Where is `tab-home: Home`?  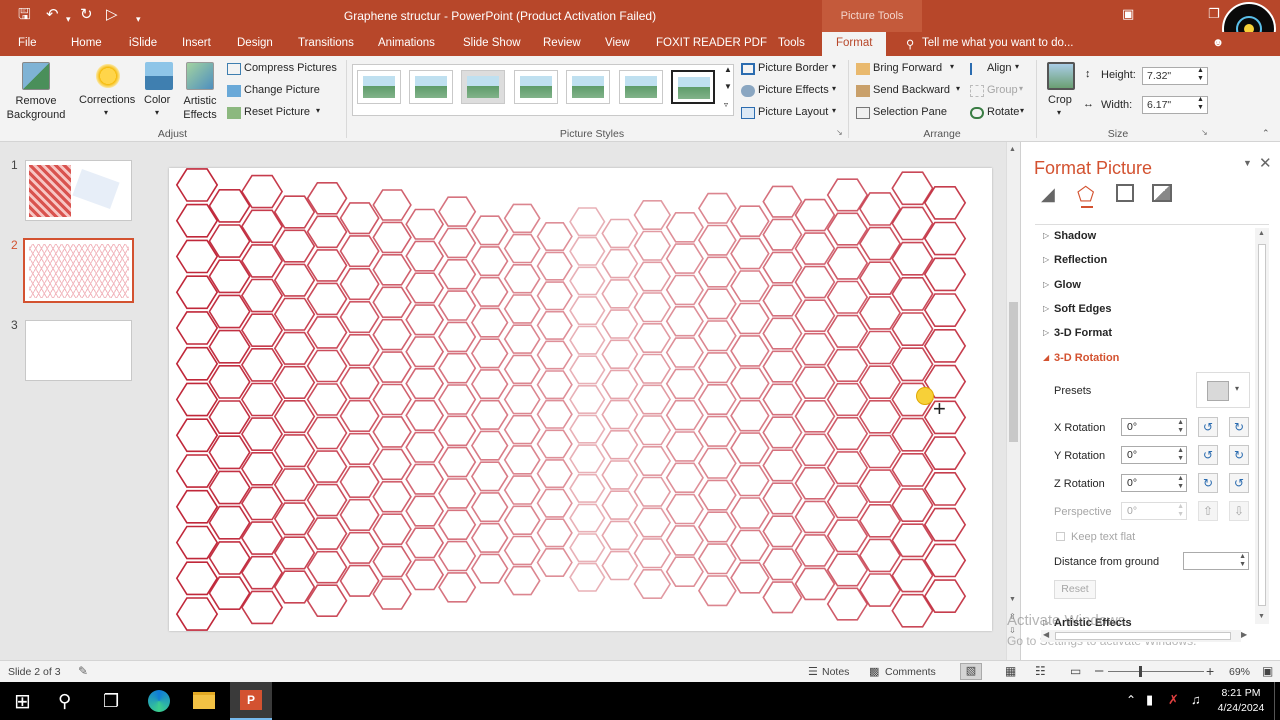 tab-home: Home is located at coordinates (86, 43).